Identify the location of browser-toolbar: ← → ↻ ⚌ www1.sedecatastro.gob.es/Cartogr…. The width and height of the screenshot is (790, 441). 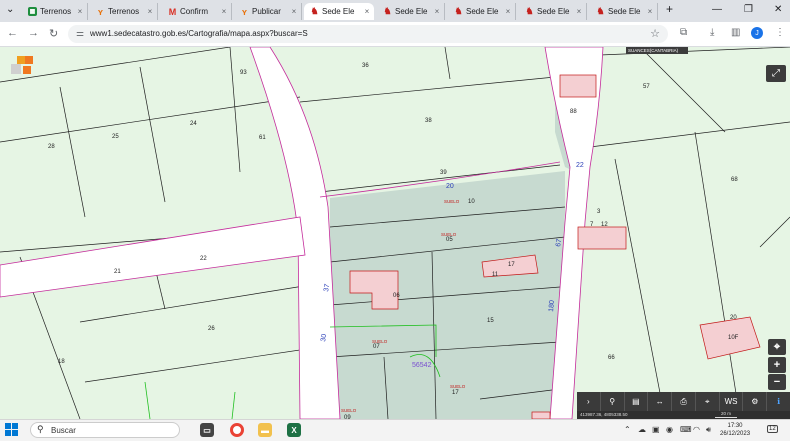
(395, 34).